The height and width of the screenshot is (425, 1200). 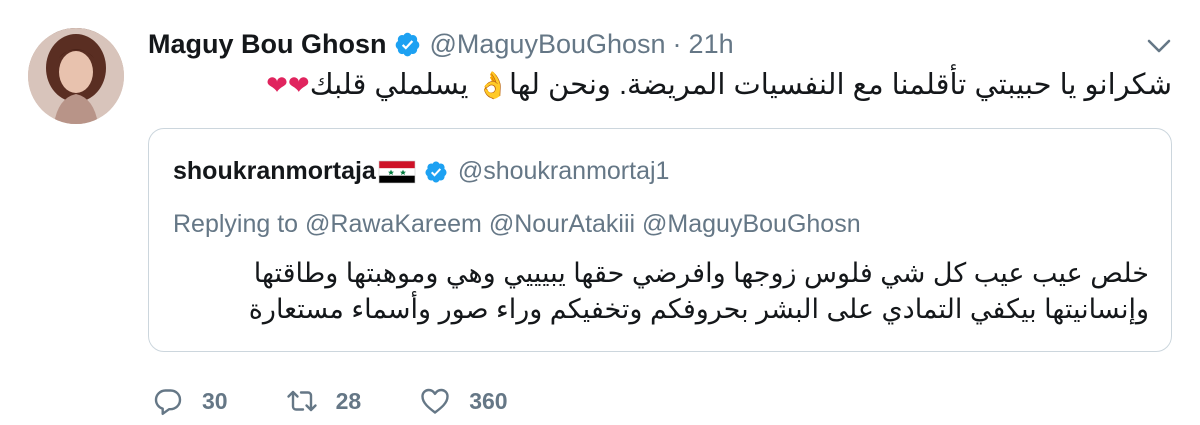 I want to click on quoted-tweet-header: shoukranmortaja @shoukranmortaj1, so click(x=421, y=171).